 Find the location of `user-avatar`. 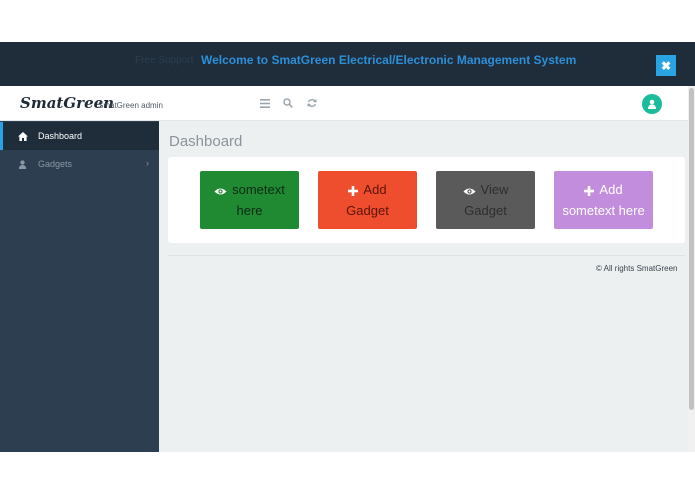

user-avatar is located at coordinates (652, 104).